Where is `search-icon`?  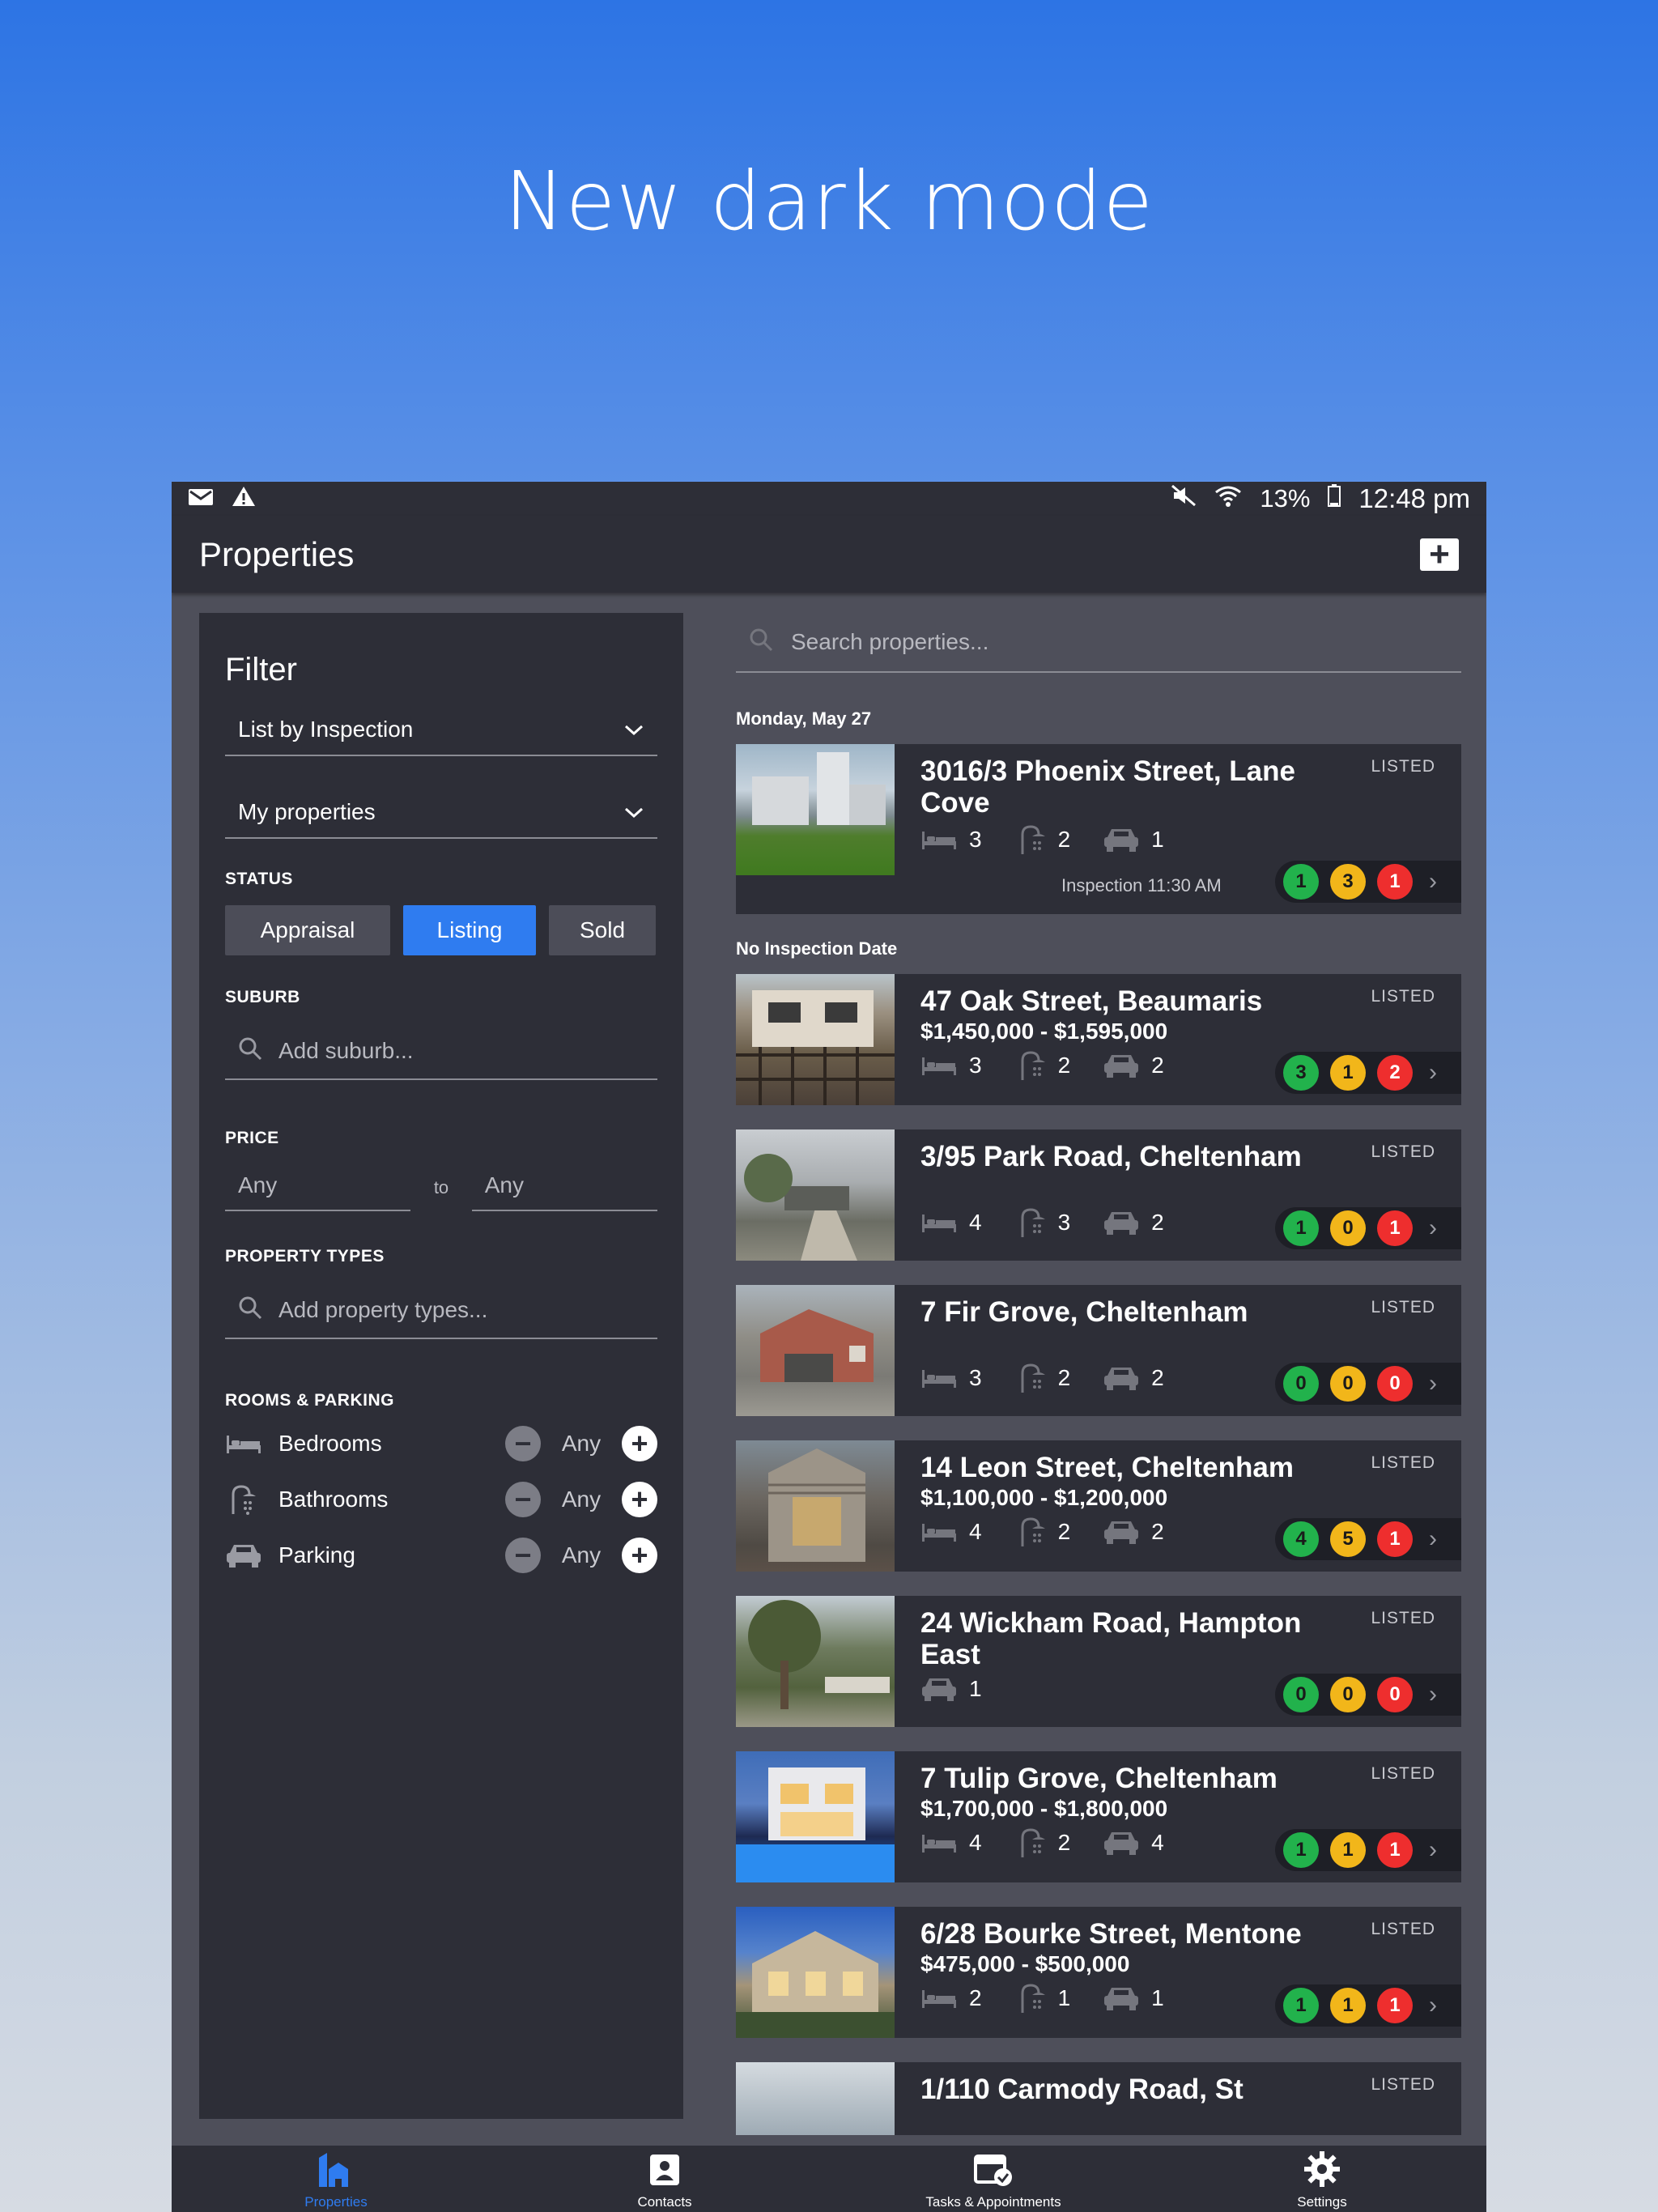 search-icon is located at coordinates (761, 642).